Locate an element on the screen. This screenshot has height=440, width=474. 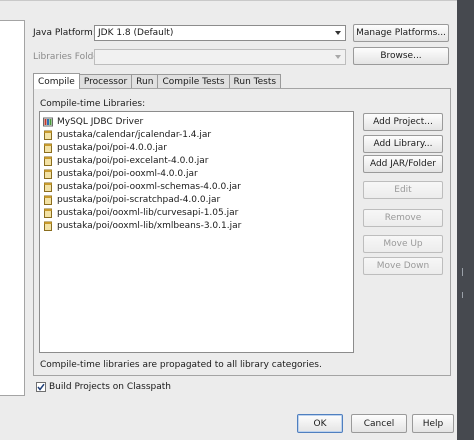
list-item: pustaka/poi/ooxml-lib/xmlbeans-3.0.1.jar is located at coordinates (142, 225).